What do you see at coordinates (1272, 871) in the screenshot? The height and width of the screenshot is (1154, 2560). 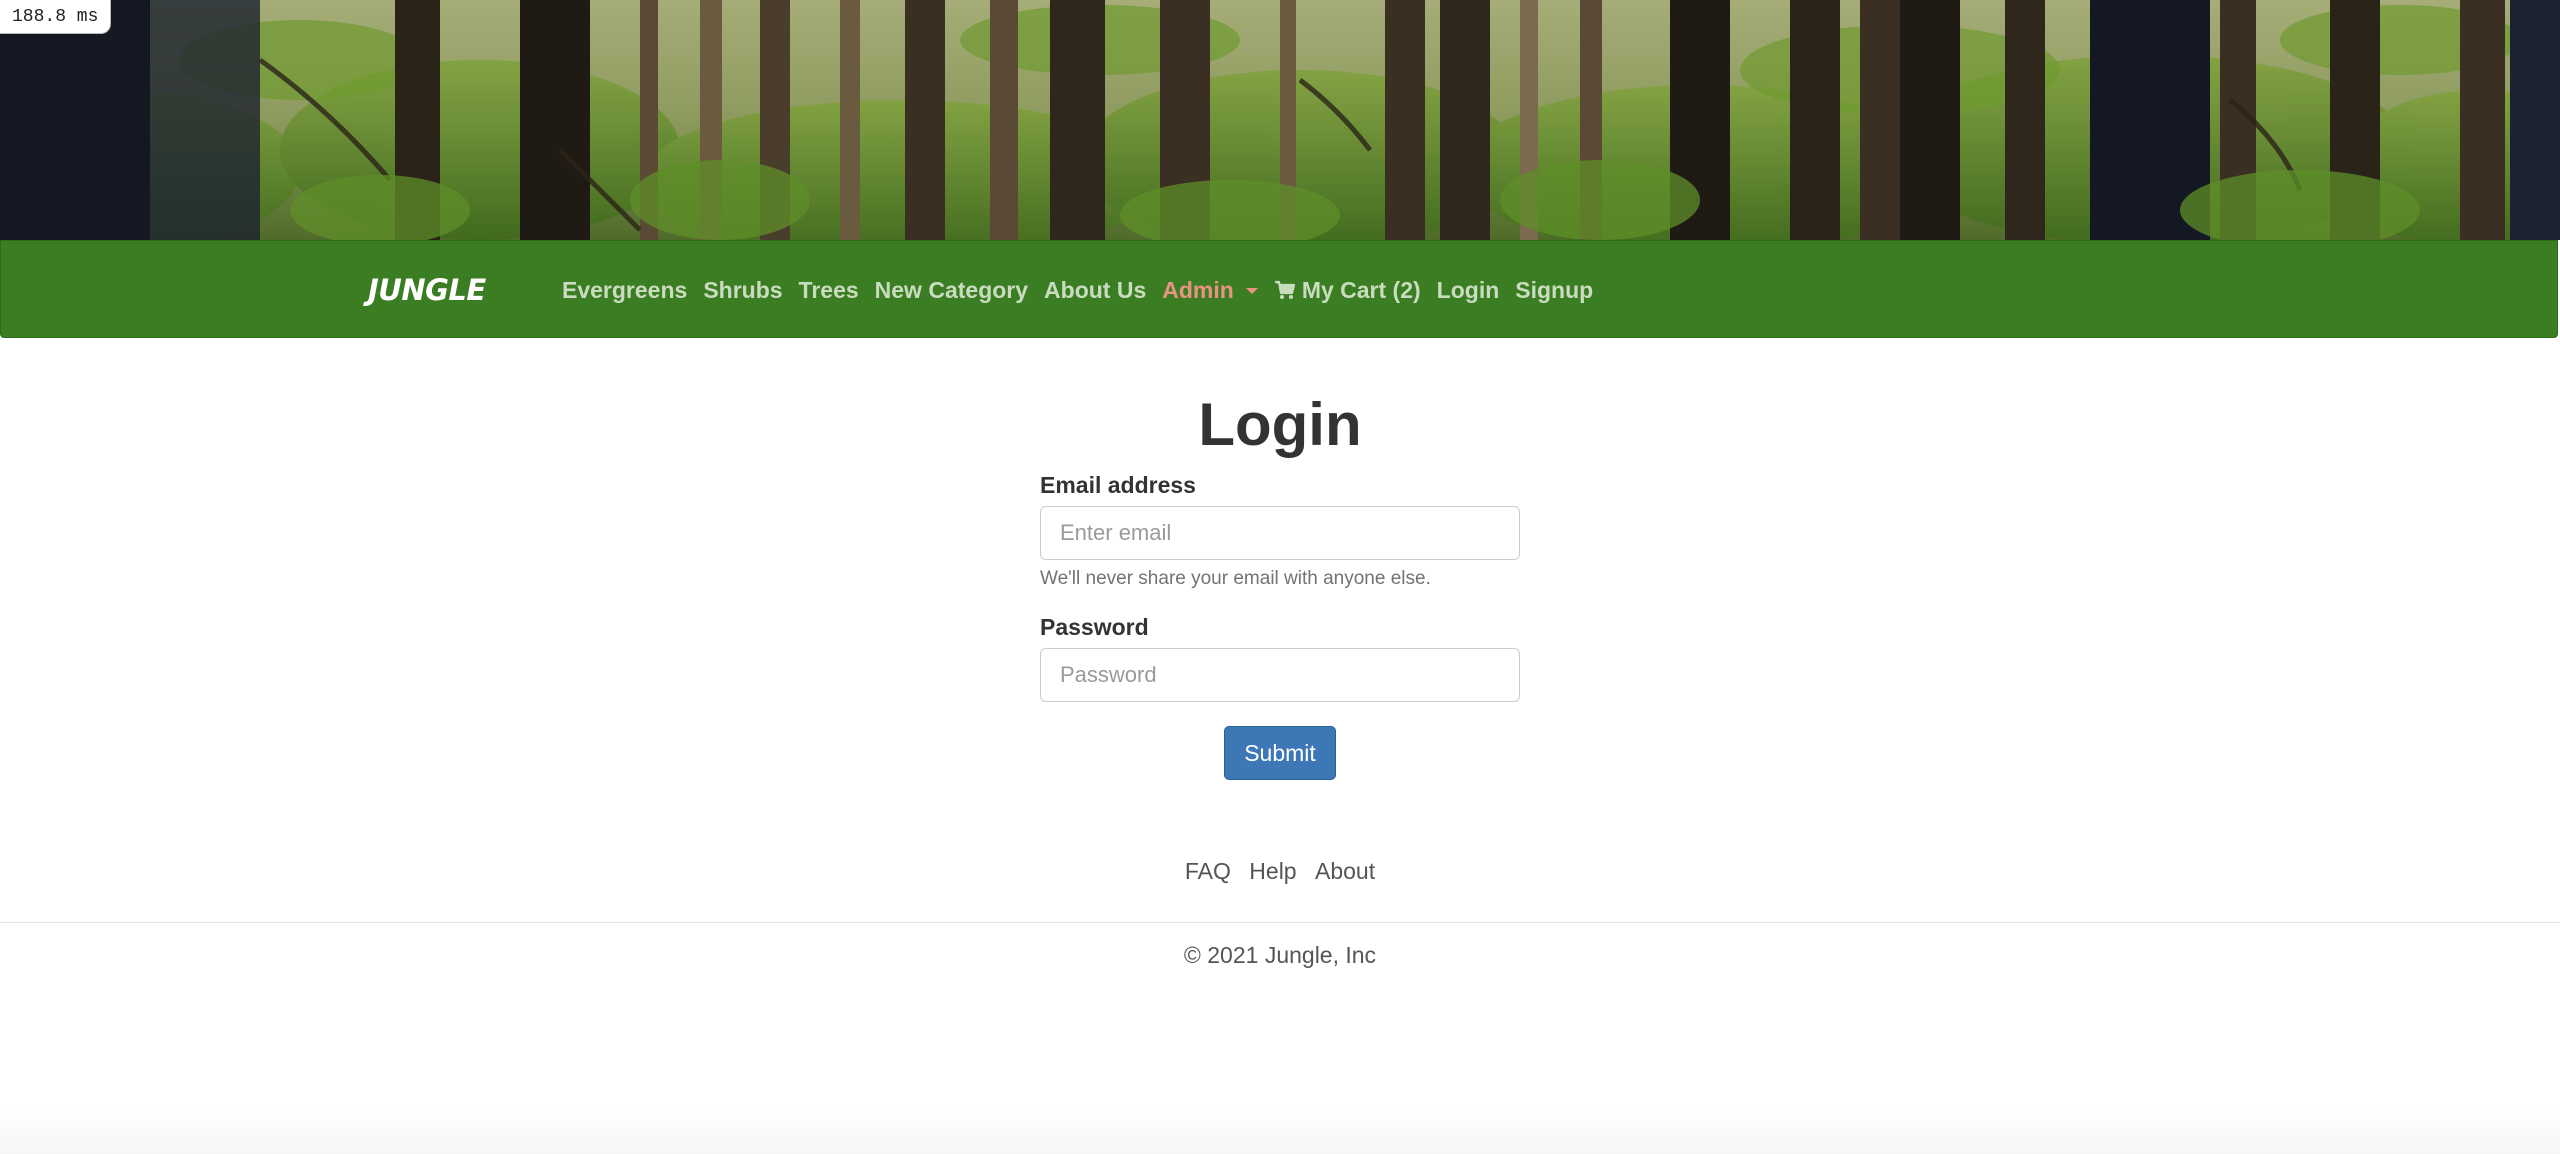 I see `footer-link-help: Help` at bounding box center [1272, 871].